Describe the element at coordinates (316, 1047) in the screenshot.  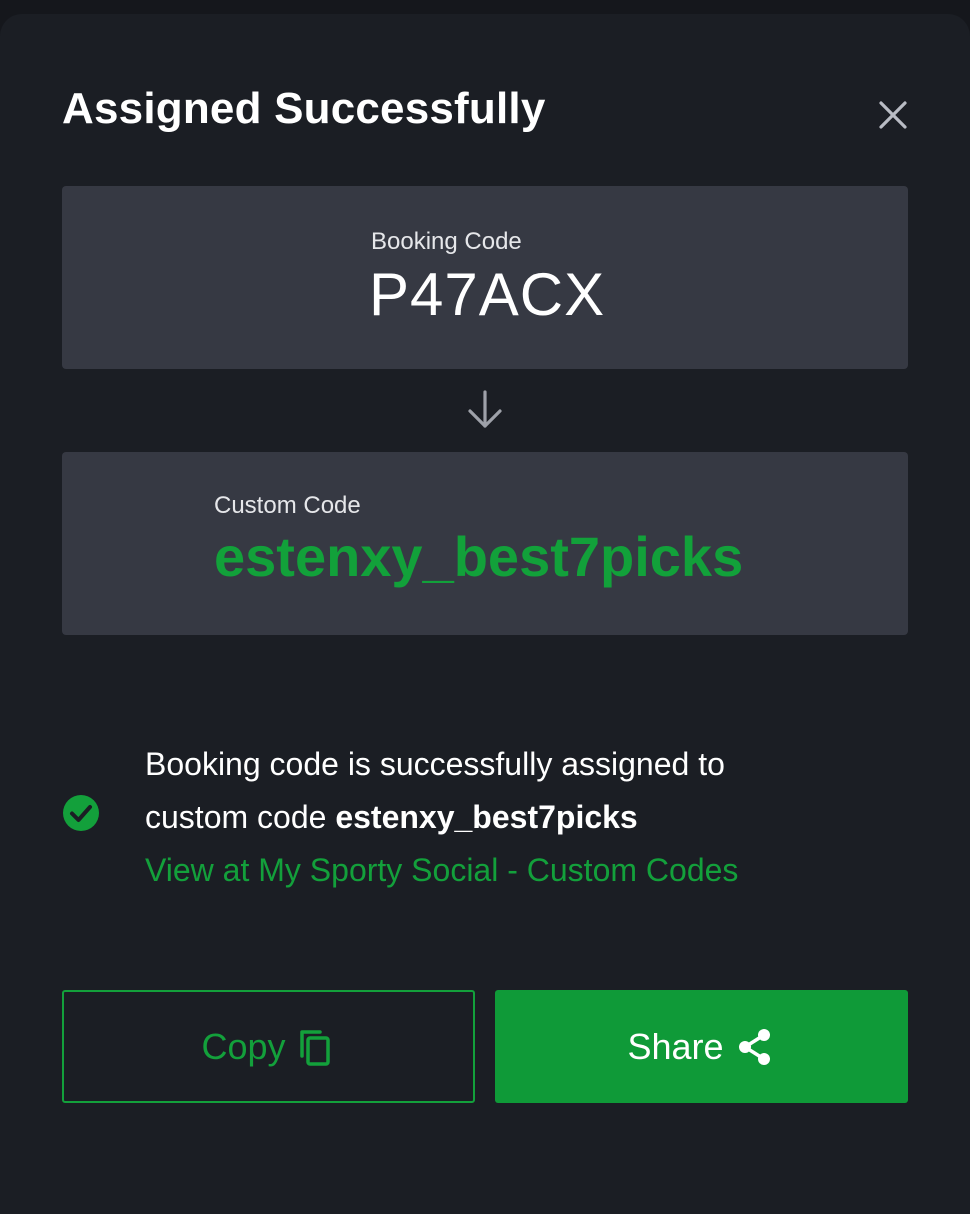
I see `copy-icon` at that location.